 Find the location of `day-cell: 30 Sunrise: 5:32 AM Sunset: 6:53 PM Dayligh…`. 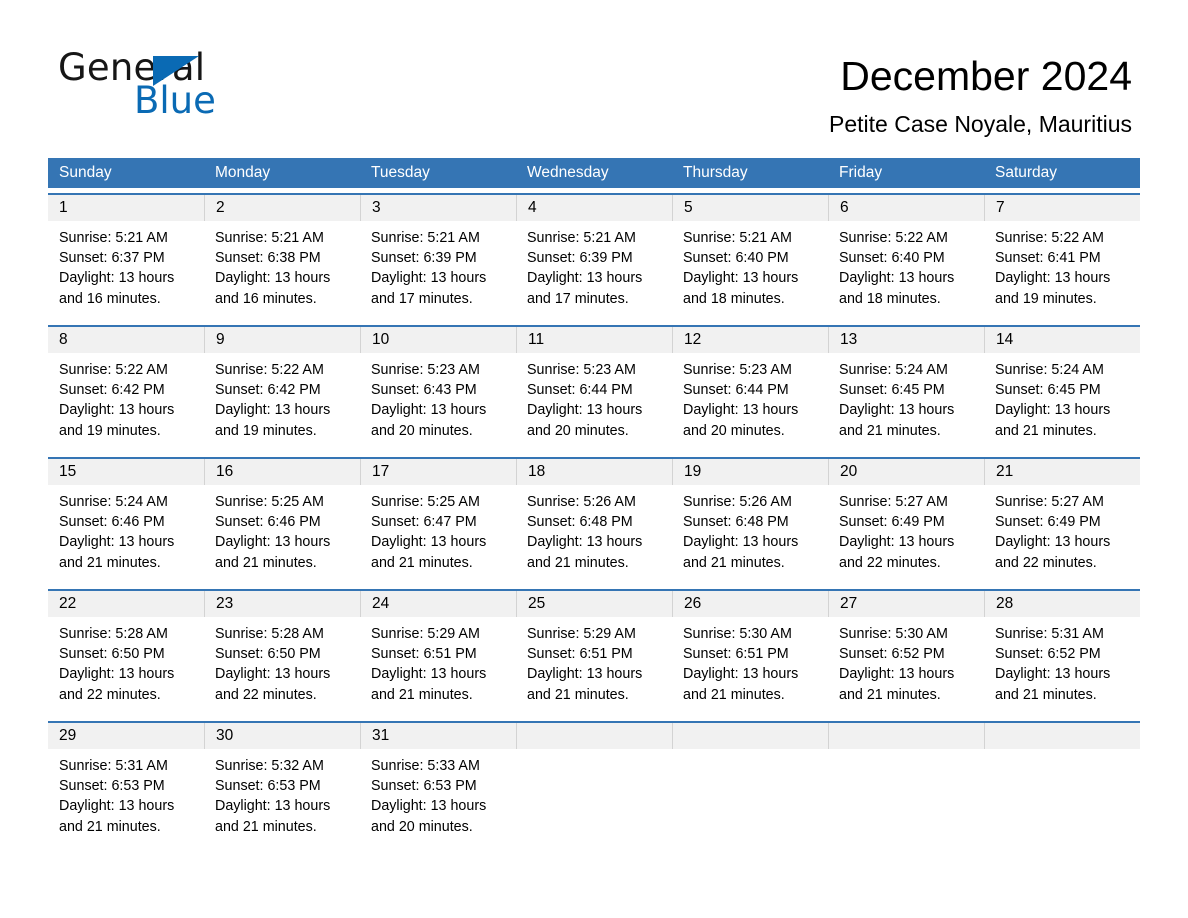

day-cell: 30 Sunrise: 5:32 AM Sunset: 6:53 PM Dayligh… is located at coordinates (282, 785).